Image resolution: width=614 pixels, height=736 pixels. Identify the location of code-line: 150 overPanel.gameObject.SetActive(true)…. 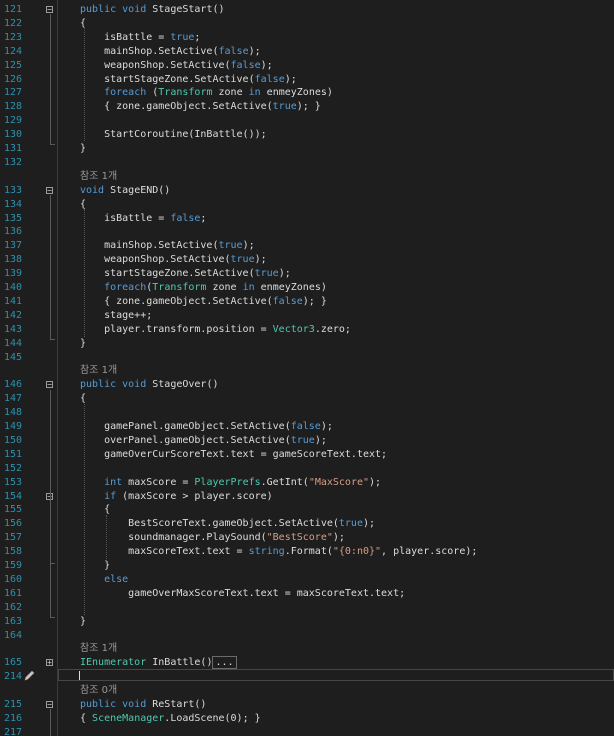
(307, 441).